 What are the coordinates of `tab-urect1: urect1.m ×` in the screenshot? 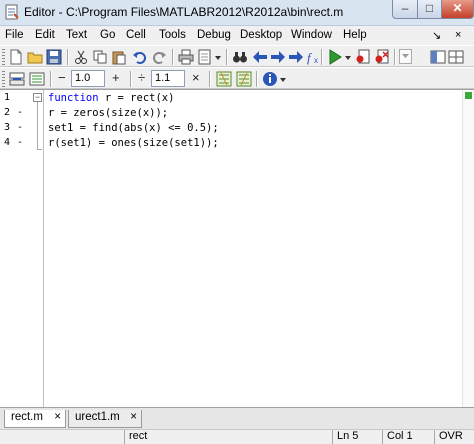 It's located at (105, 419).